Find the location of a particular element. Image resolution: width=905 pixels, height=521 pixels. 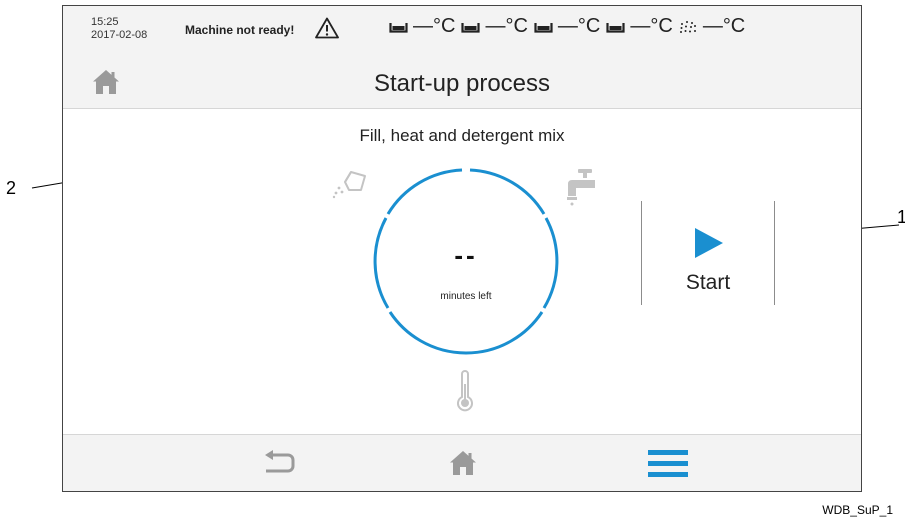

bottom-nav-bar is located at coordinates (462, 462).